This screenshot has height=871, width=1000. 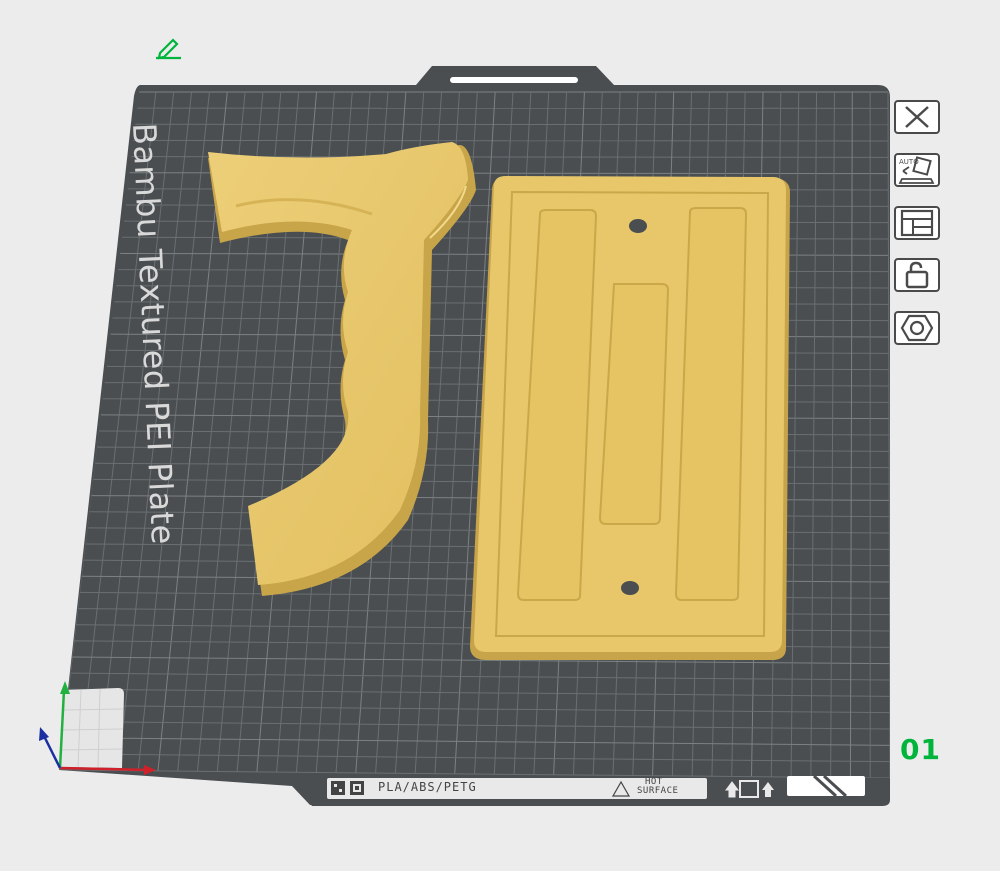 I want to click on plate-settings-button, so click(x=917, y=328).